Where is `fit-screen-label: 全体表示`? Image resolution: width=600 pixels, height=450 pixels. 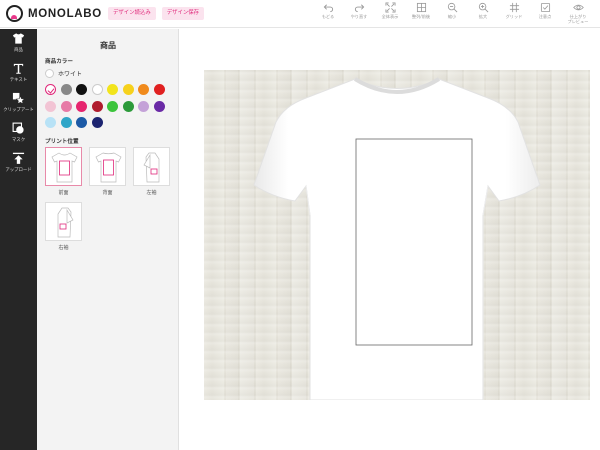 fit-screen-label: 全体表示 is located at coordinates (390, 16).